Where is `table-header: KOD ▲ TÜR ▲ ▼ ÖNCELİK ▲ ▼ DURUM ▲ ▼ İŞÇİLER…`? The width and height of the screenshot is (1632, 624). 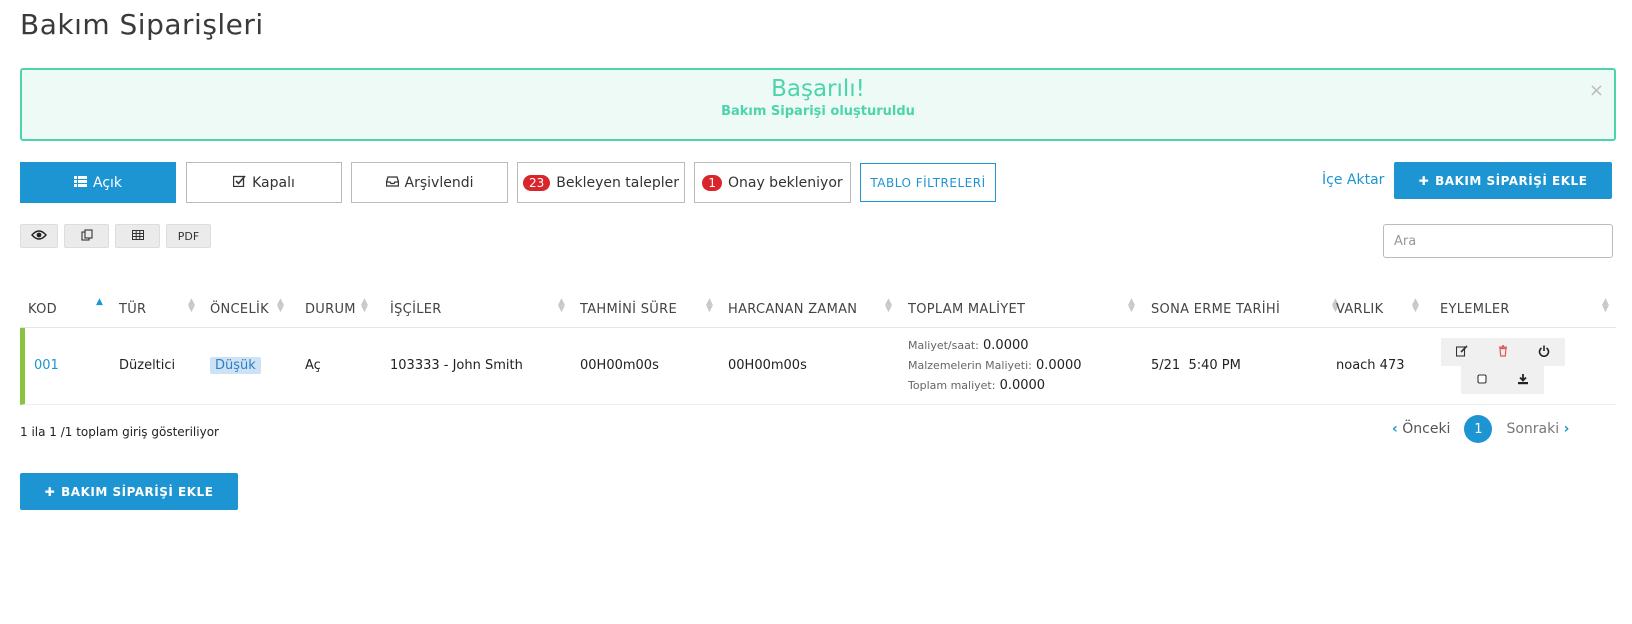
table-header: KOD ▲ TÜR ▲ ▼ ÖNCELİK ▲ ▼ DURUM ▲ ▼ İŞÇİLER… is located at coordinates (818, 312).